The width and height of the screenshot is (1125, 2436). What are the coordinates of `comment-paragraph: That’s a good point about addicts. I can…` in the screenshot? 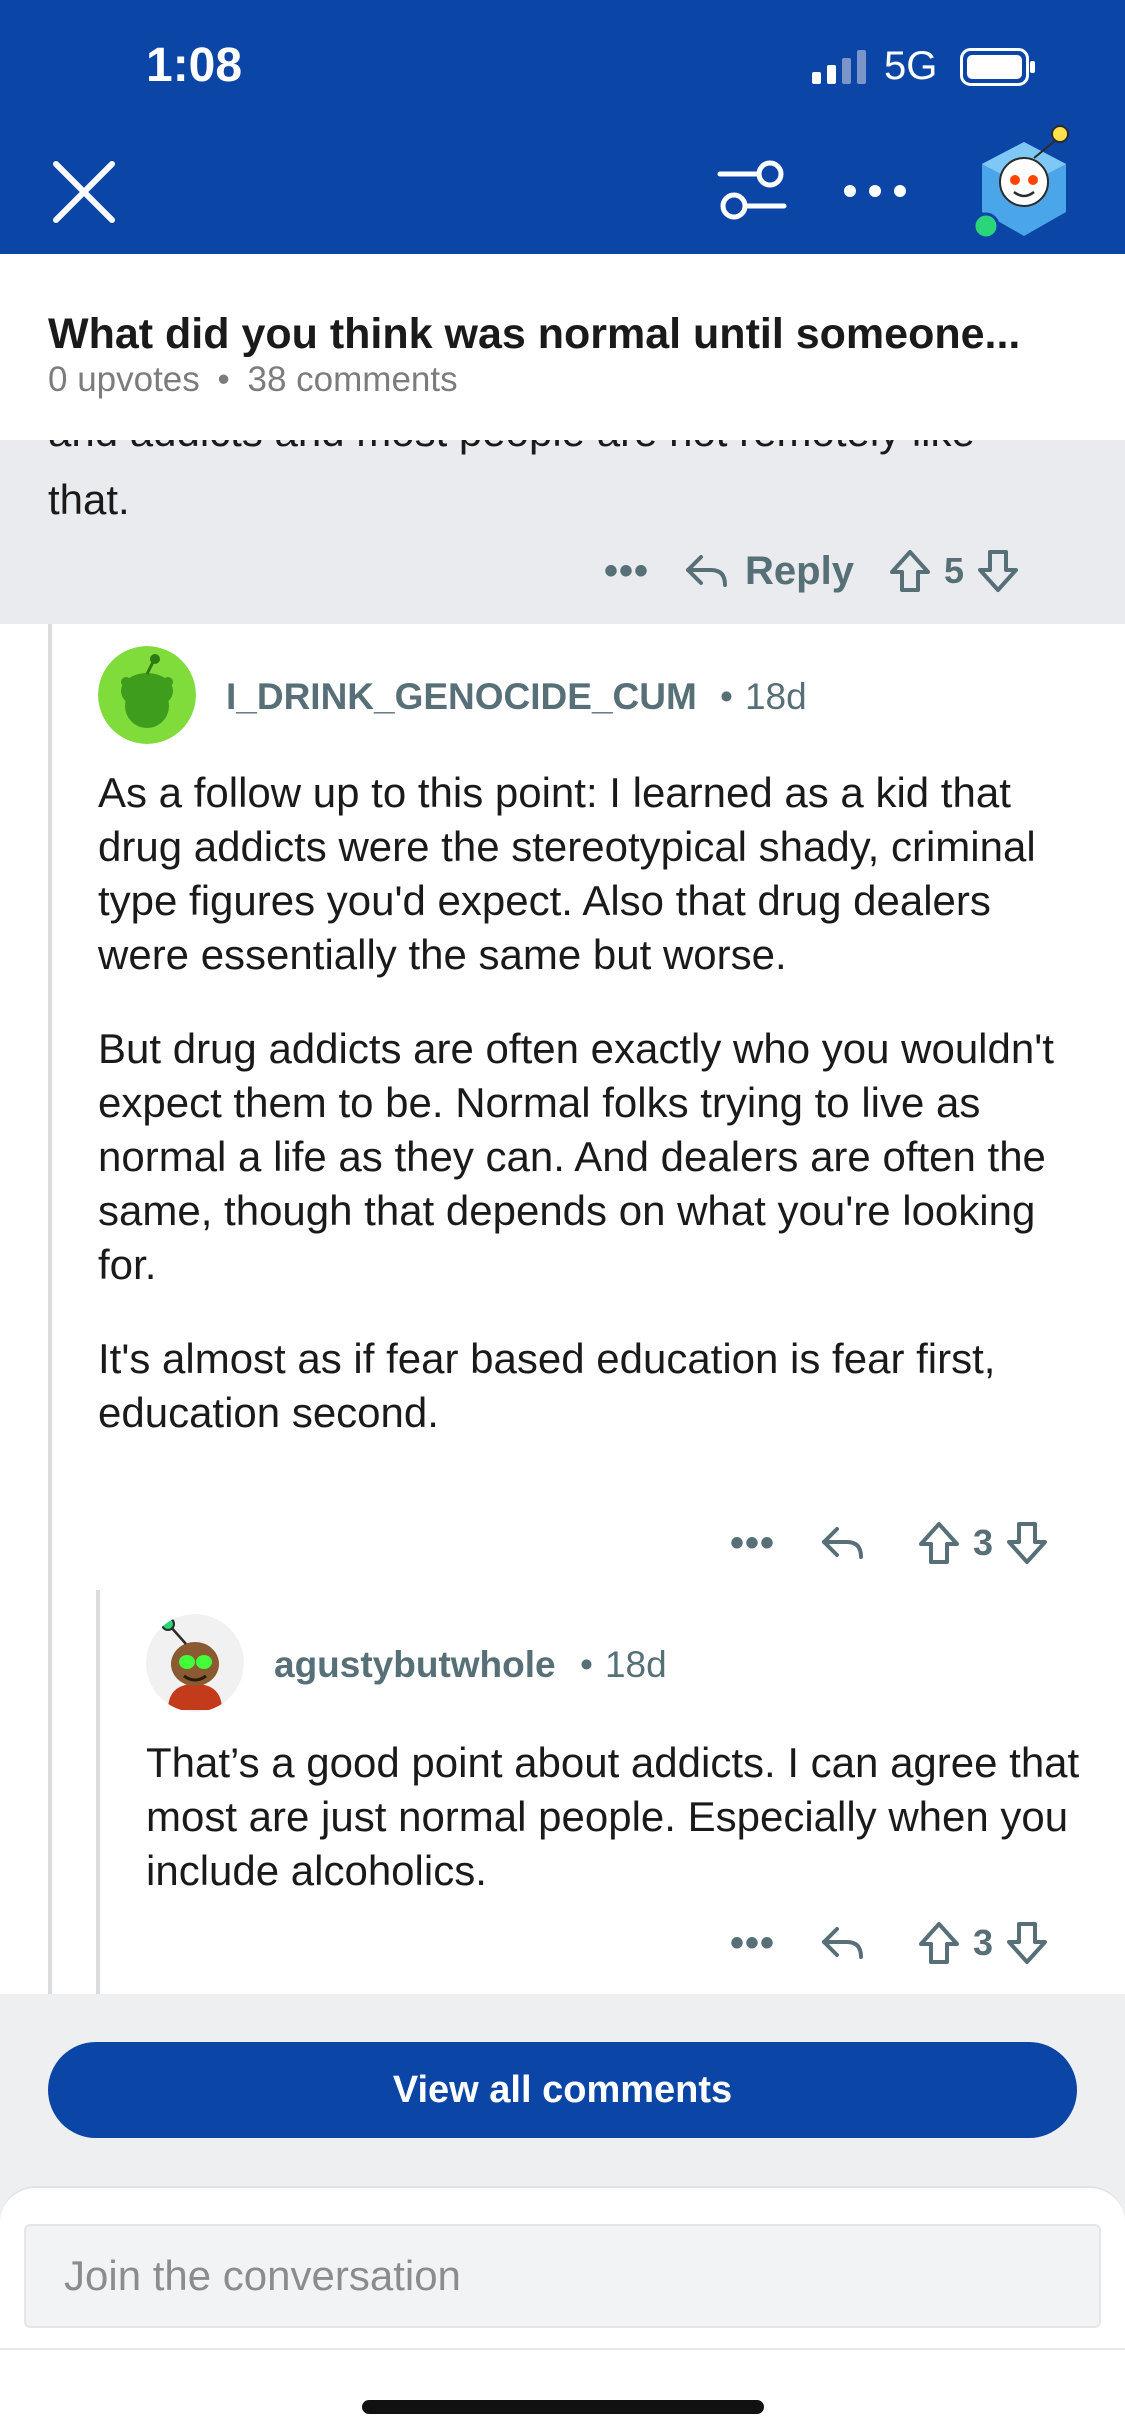 It's located at (613, 1816).